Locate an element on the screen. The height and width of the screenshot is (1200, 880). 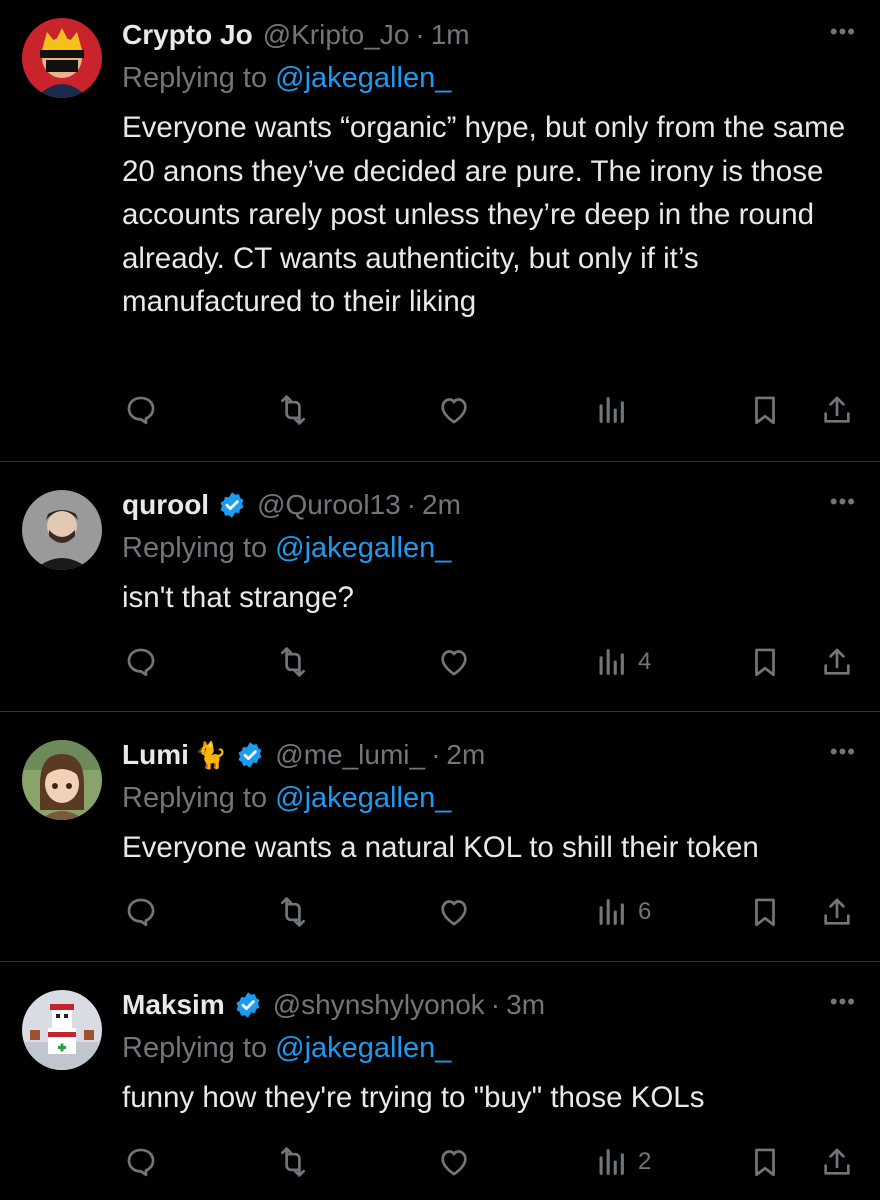
user-handle: @Kripto_Jo is located at coordinates (336, 35).